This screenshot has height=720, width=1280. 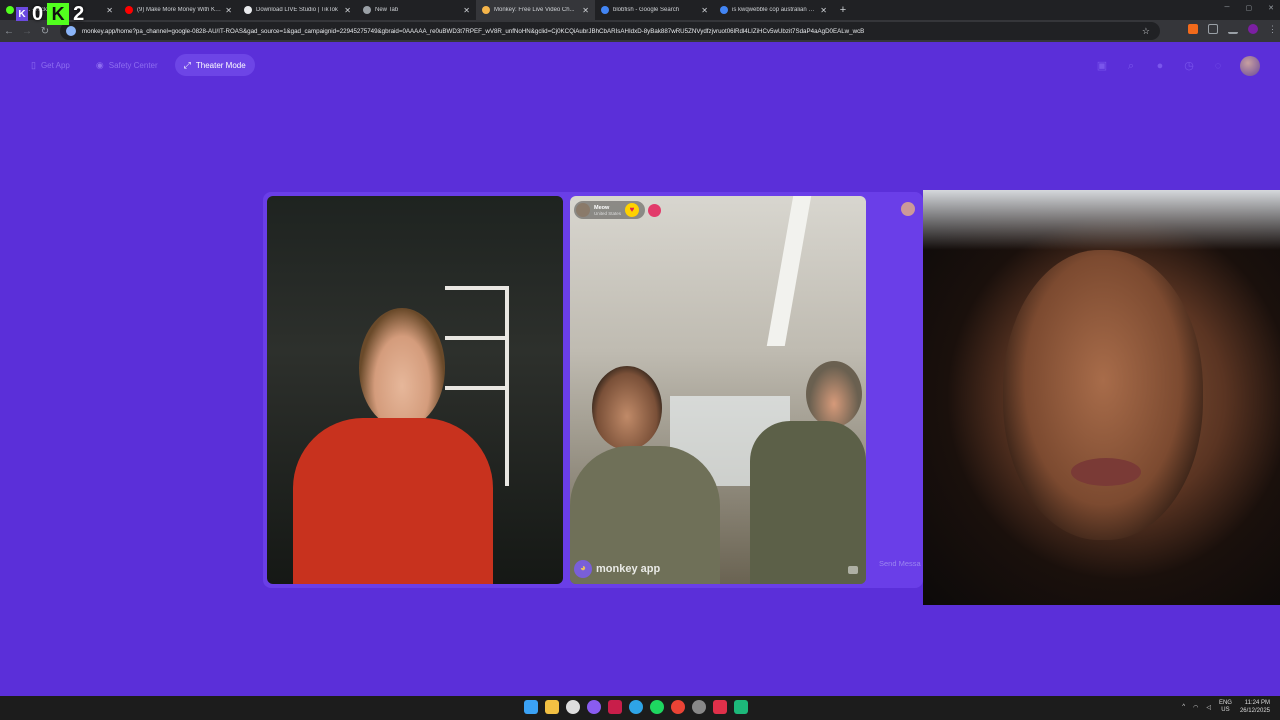 I want to click on safety-center-button: ◉ Safety Center, so click(x=127, y=65).